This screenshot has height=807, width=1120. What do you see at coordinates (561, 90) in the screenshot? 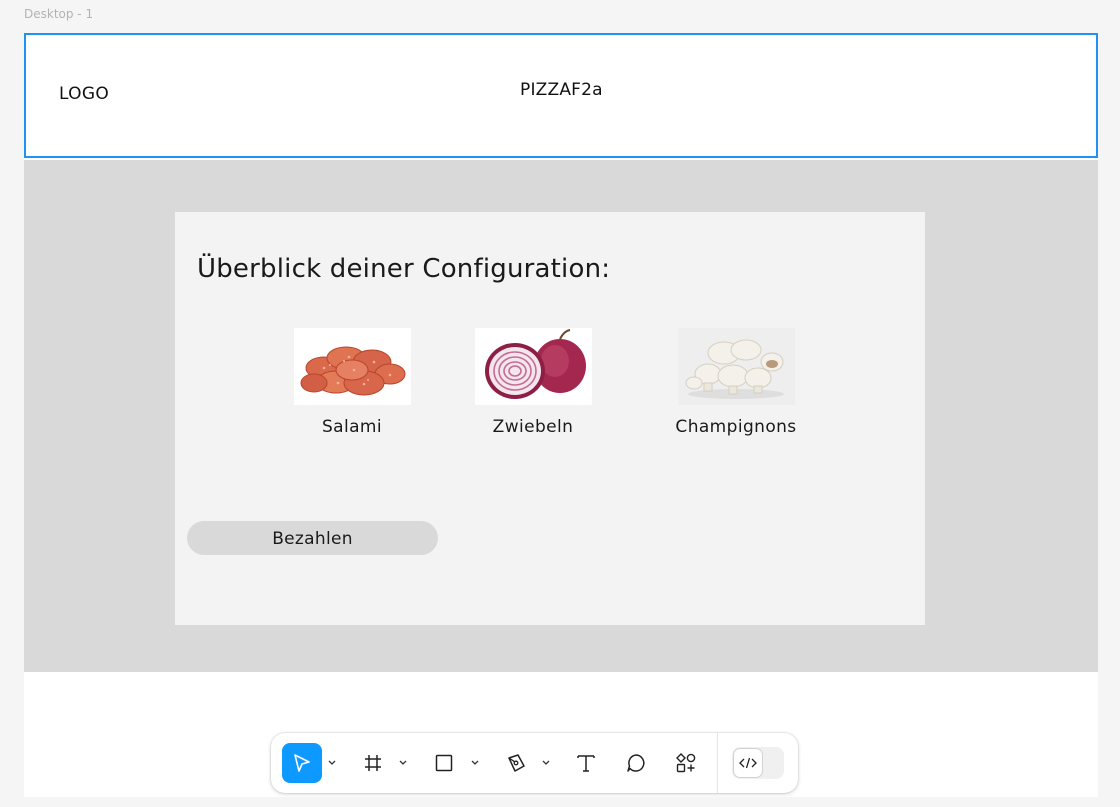
I see `brand-title: PIZZAF2a` at bounding box center [561, 90].